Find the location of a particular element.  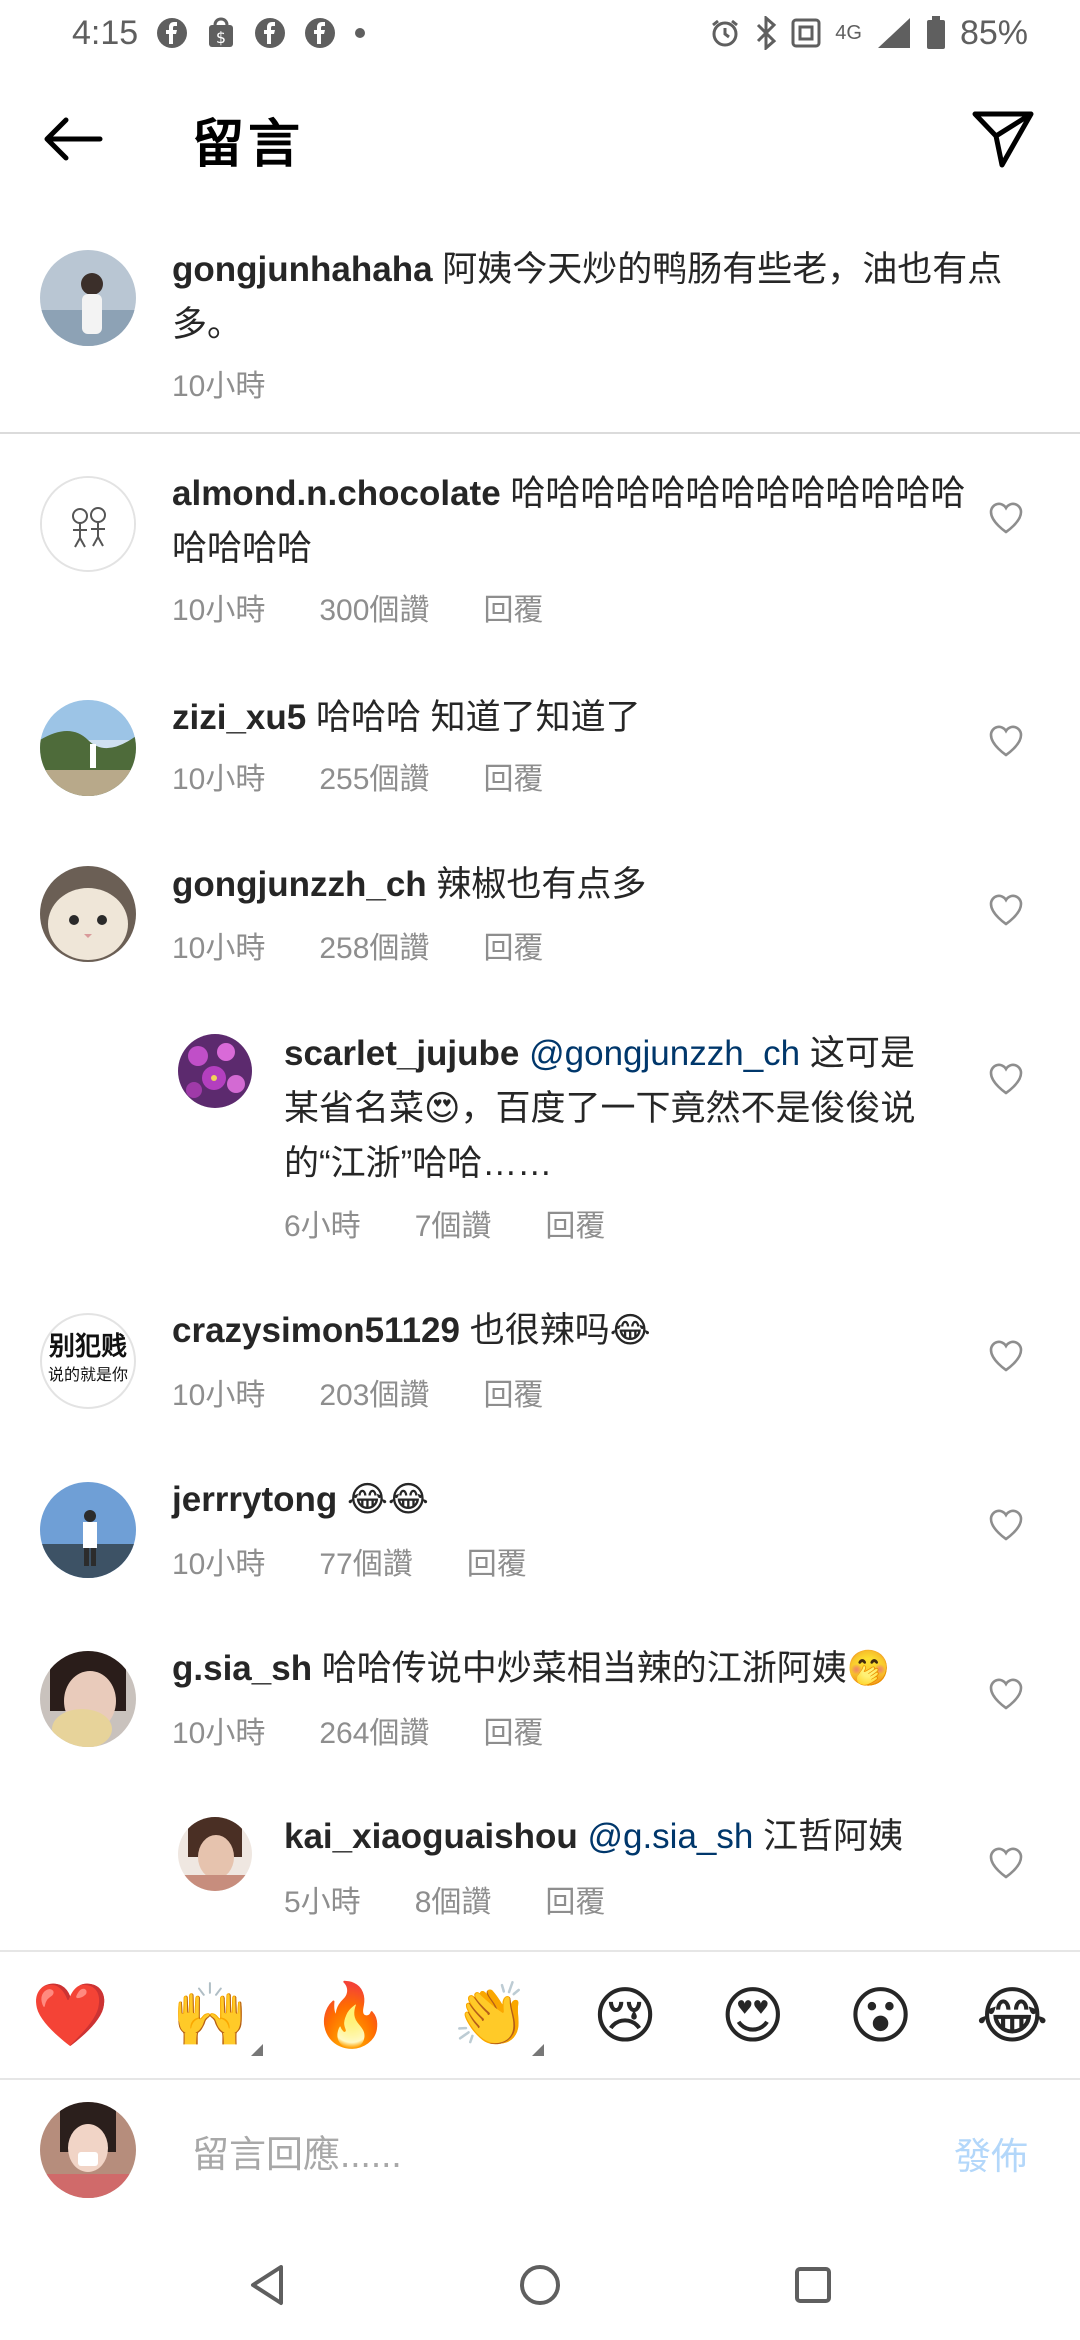

nav-back-button is located at coordinates (267, 2285).